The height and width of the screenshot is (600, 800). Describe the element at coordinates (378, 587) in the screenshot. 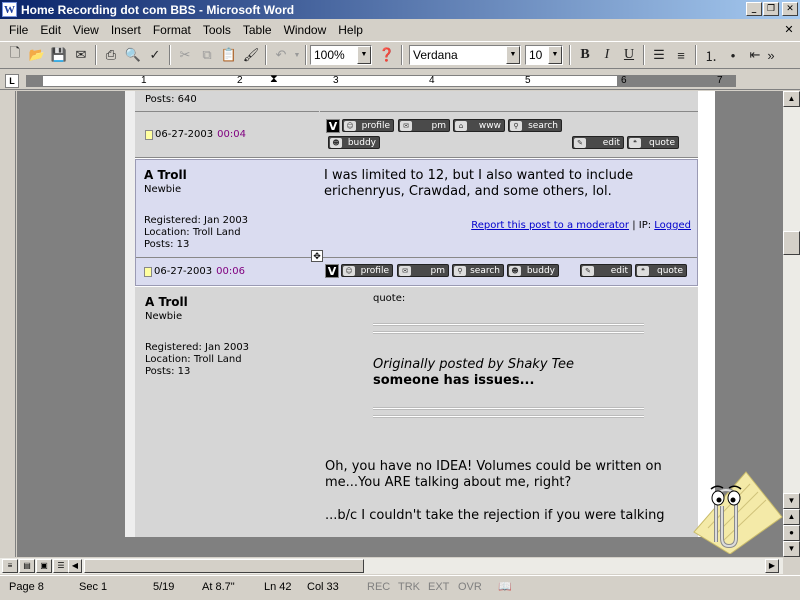

I see `status-rec: REC` at that location.